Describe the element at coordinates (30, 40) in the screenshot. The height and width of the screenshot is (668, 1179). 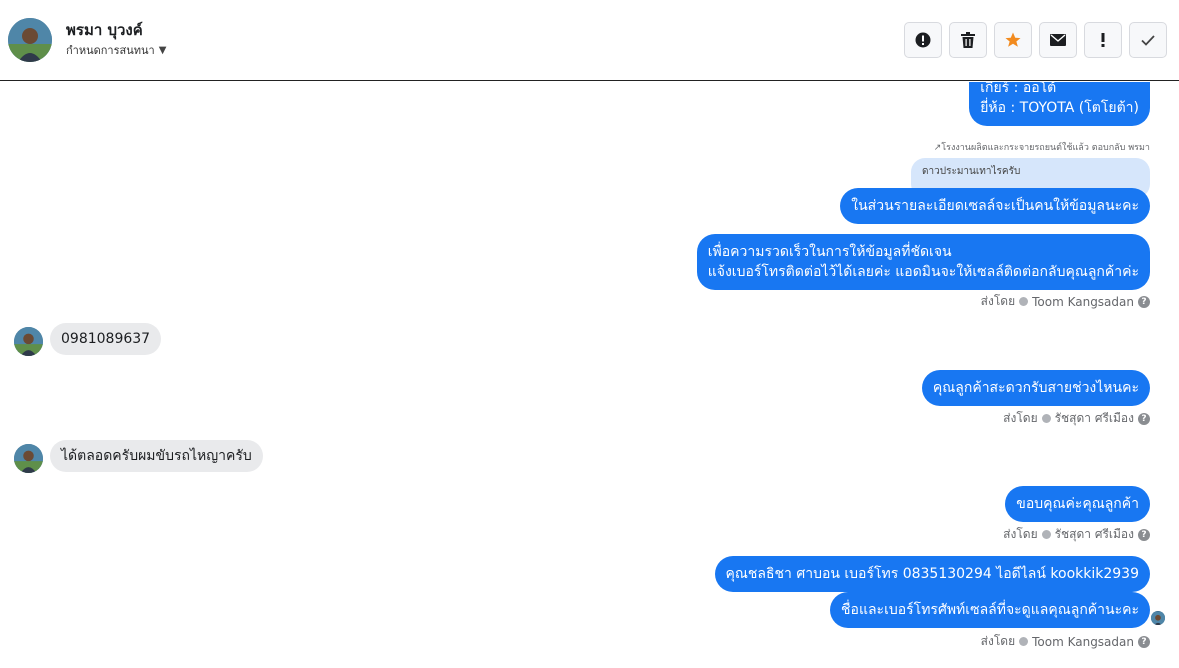
I see `contact-avatar` at that location.